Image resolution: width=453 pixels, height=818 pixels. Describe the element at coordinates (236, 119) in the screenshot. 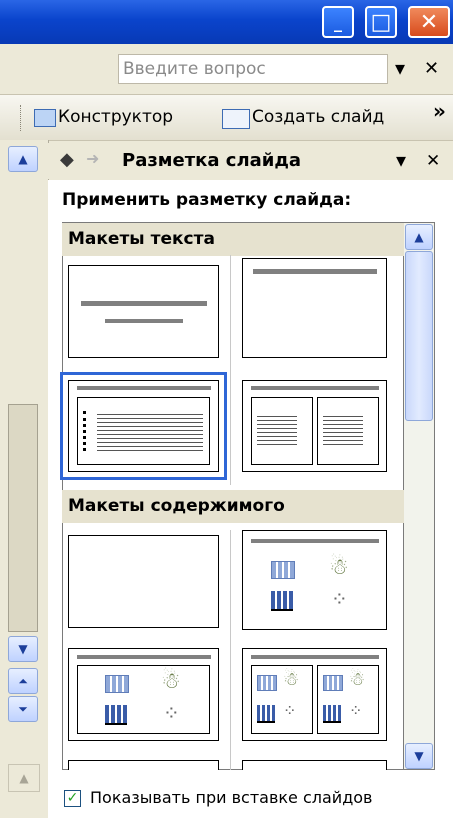

I see `new-slide-icon` at that location.